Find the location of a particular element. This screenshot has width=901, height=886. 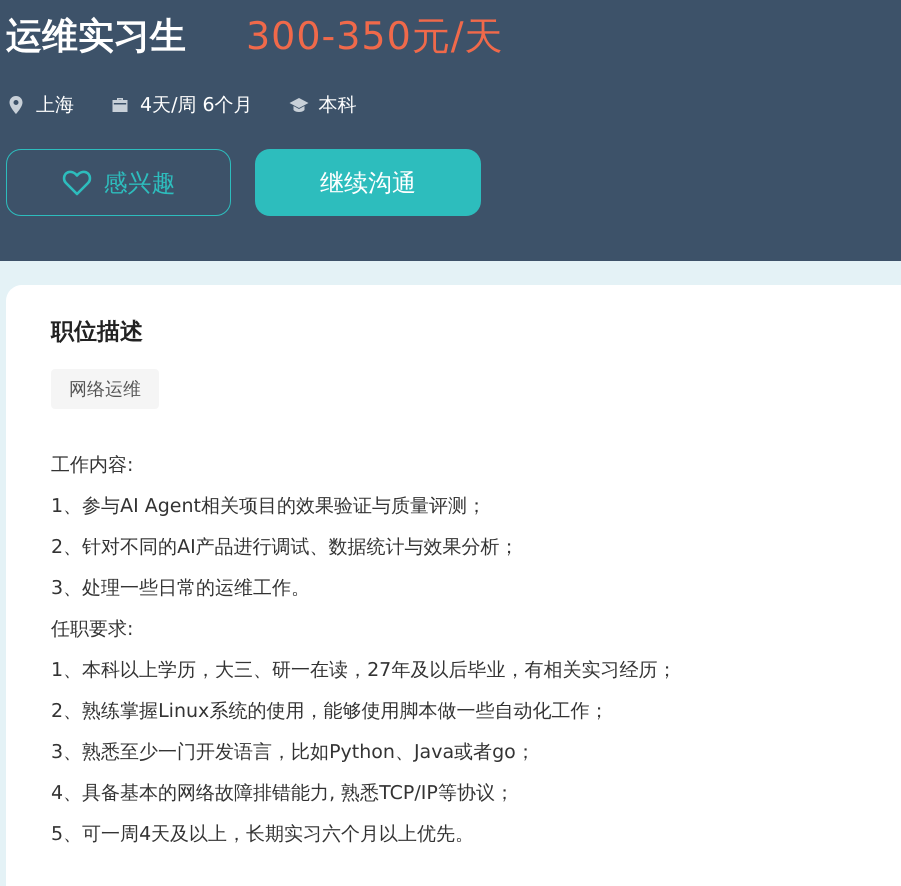

salary: 300-350元/天 is located at coordinates (375, 36).